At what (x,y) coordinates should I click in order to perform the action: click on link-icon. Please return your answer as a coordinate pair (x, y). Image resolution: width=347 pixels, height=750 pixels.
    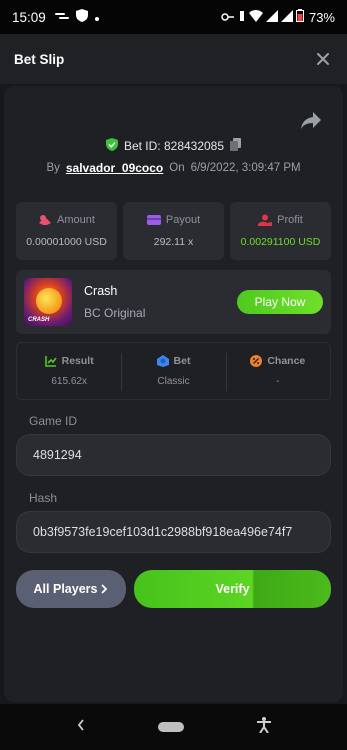
    Looking at the image, I should click on (62, 17).